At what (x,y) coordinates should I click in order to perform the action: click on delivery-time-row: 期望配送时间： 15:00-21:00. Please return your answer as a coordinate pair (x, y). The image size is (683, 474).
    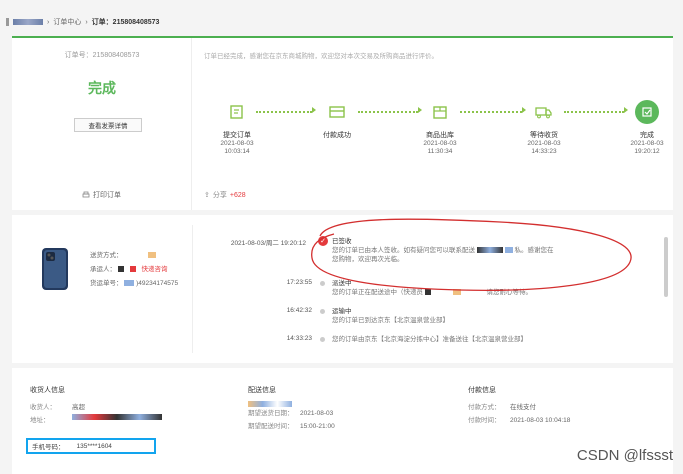
    Looking at the image, I should click on (291, 426).